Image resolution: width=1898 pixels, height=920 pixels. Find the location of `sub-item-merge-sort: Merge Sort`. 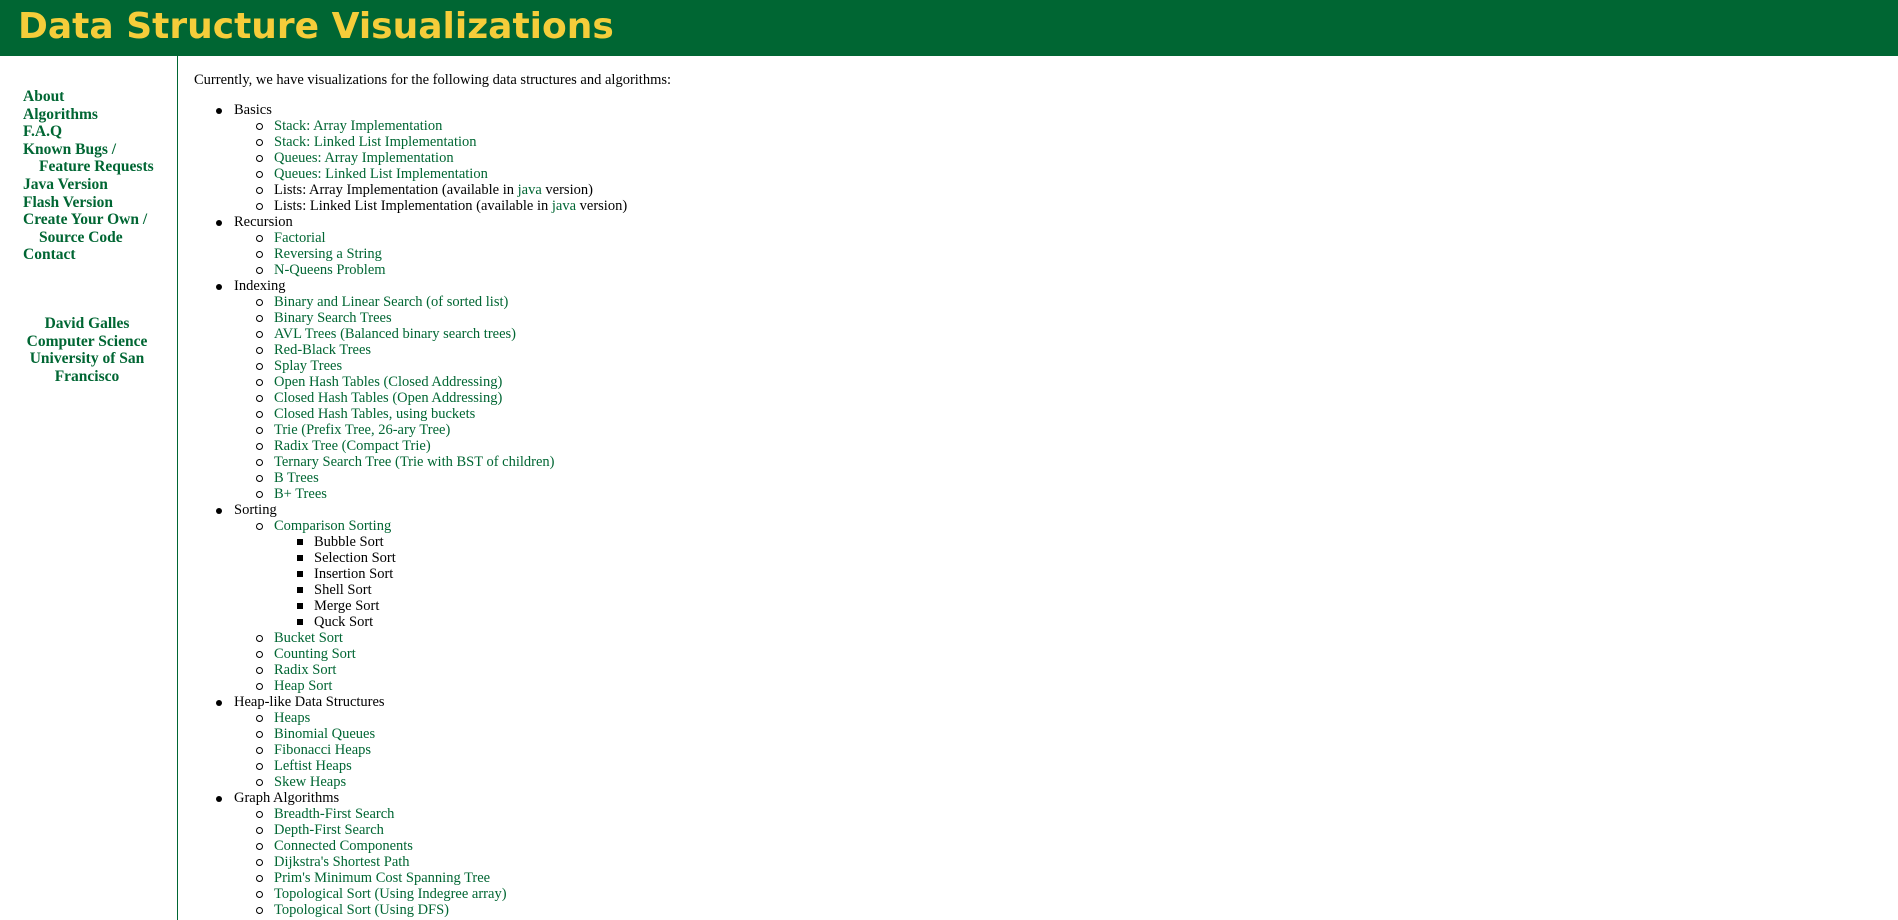

sub-item-merge-sort: Merge Sort is located at coordinates (1074, 606).